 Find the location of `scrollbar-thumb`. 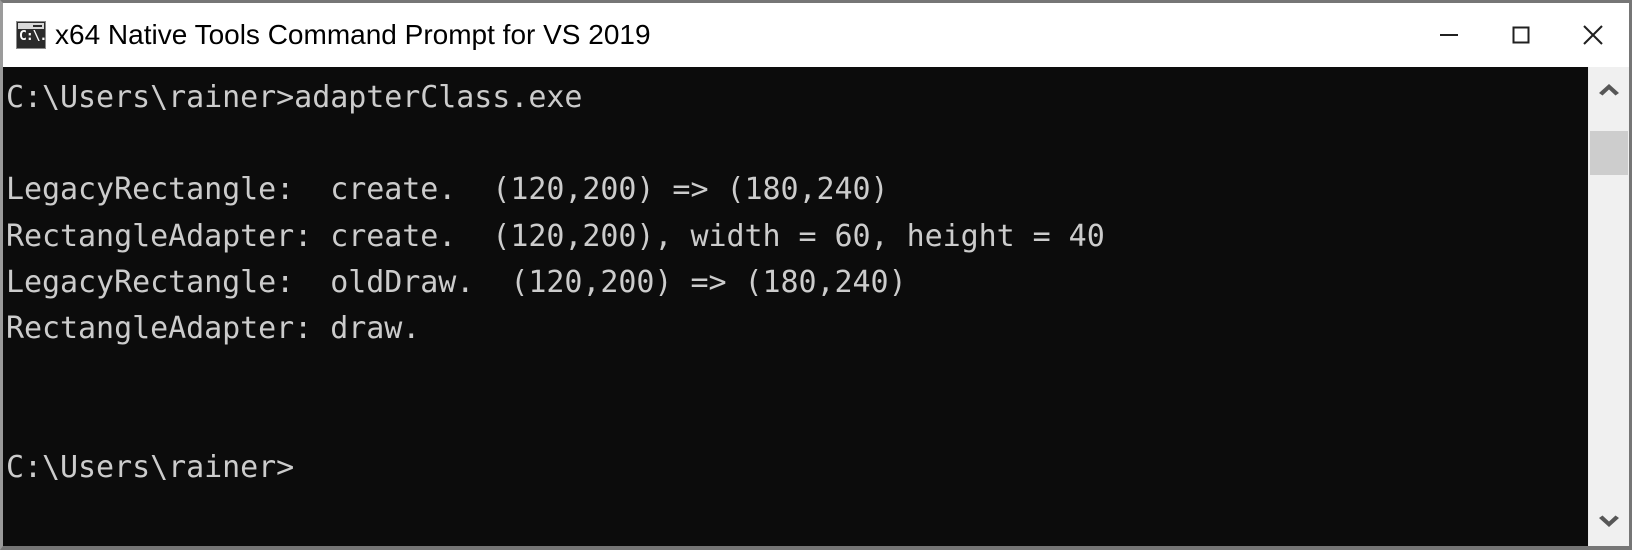

scrollbar-thumb is located at coordinates (1609, 153).